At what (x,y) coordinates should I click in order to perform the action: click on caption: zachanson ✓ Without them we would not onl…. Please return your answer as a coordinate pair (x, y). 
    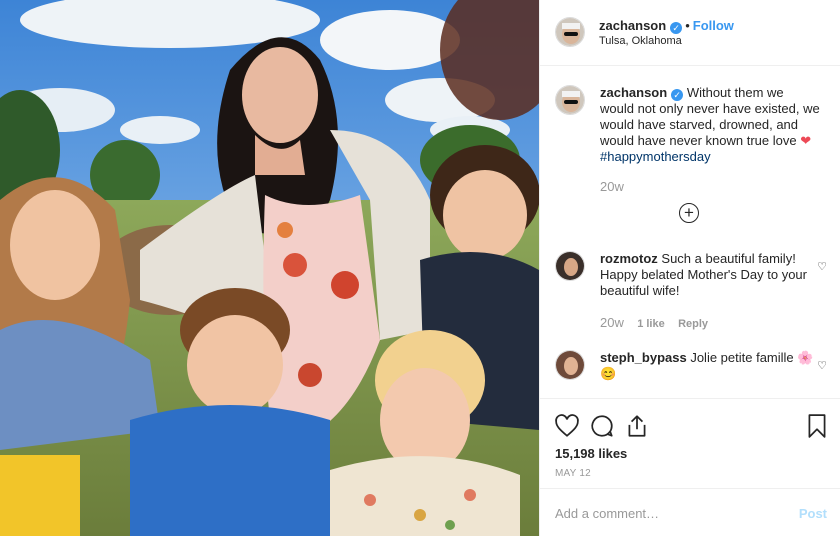
    Looking at the image, I should click on (691, 145).